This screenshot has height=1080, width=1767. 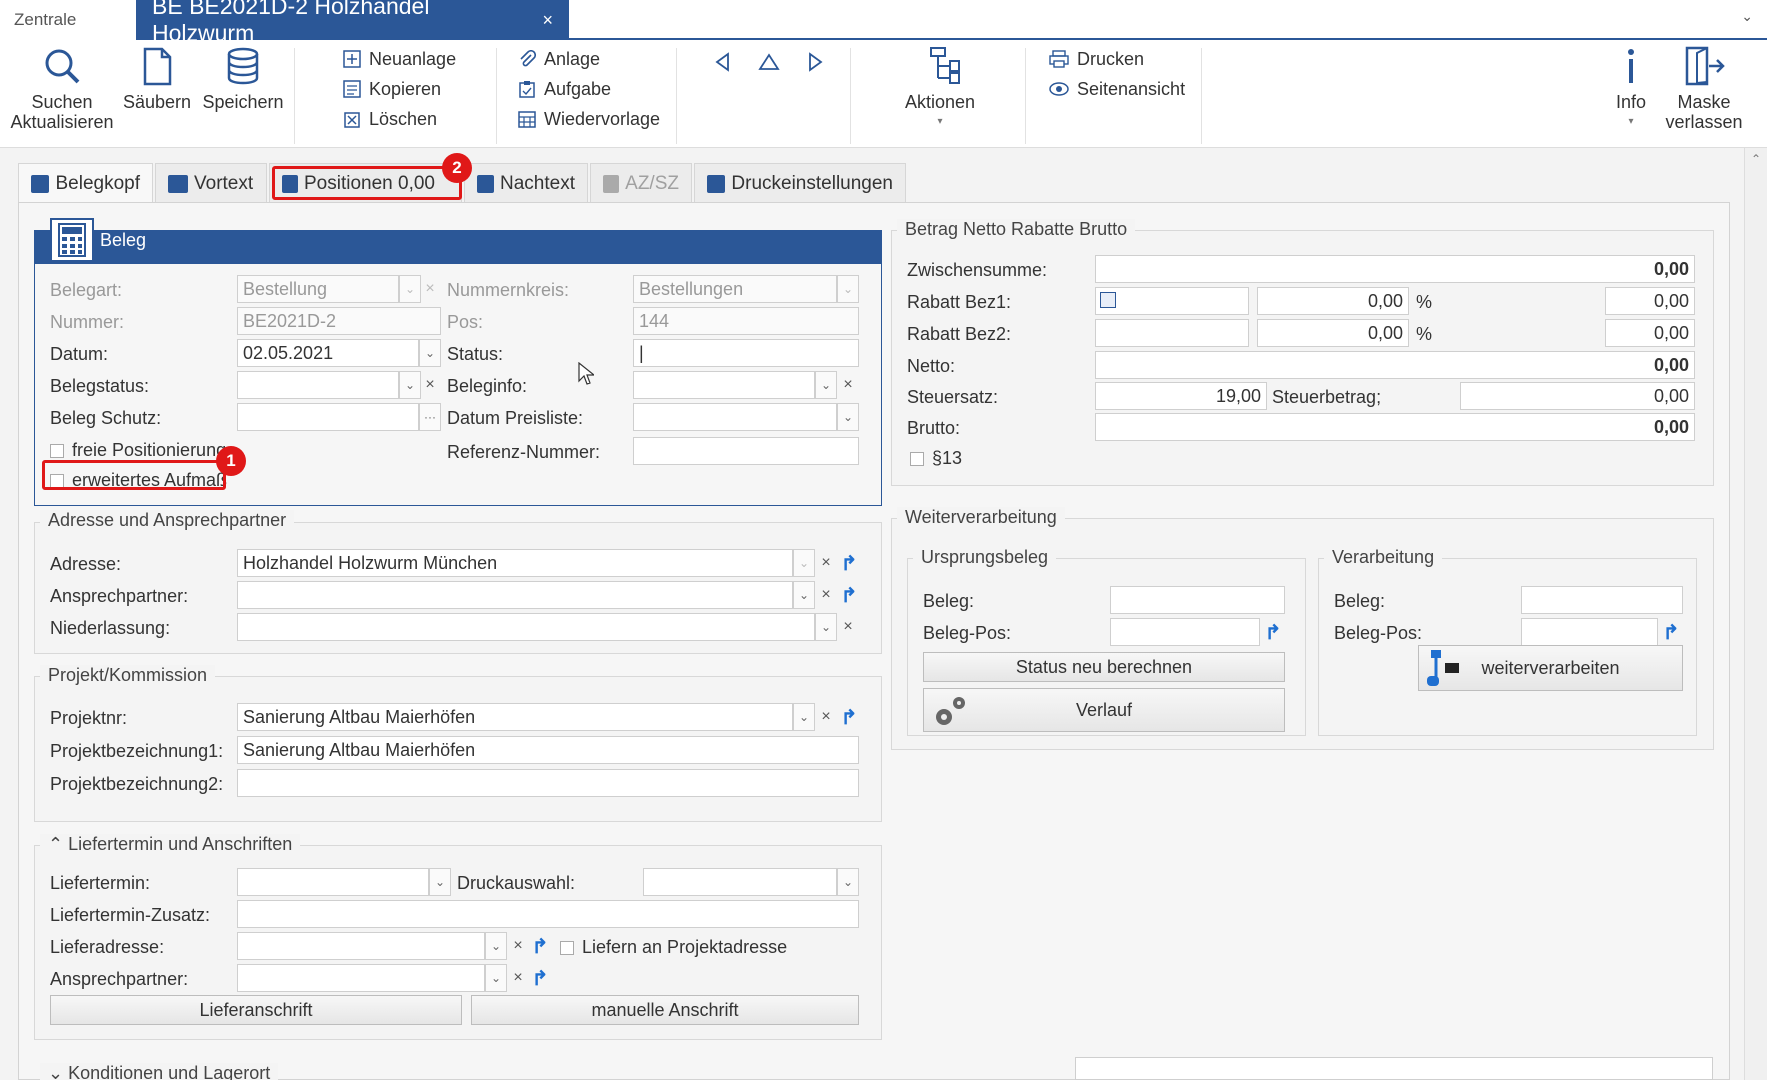 I want to click on steuersatz-field: 19,00, so click(x=1181, y=396).